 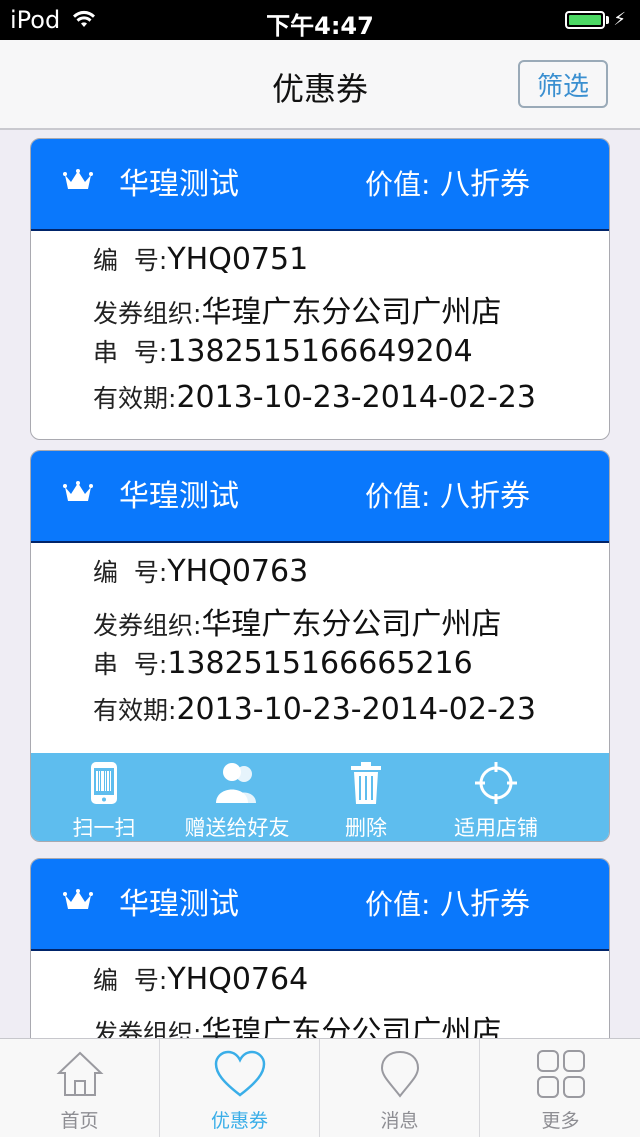 I want to click on phone-barcode-icon, so click(x=104, y=785).